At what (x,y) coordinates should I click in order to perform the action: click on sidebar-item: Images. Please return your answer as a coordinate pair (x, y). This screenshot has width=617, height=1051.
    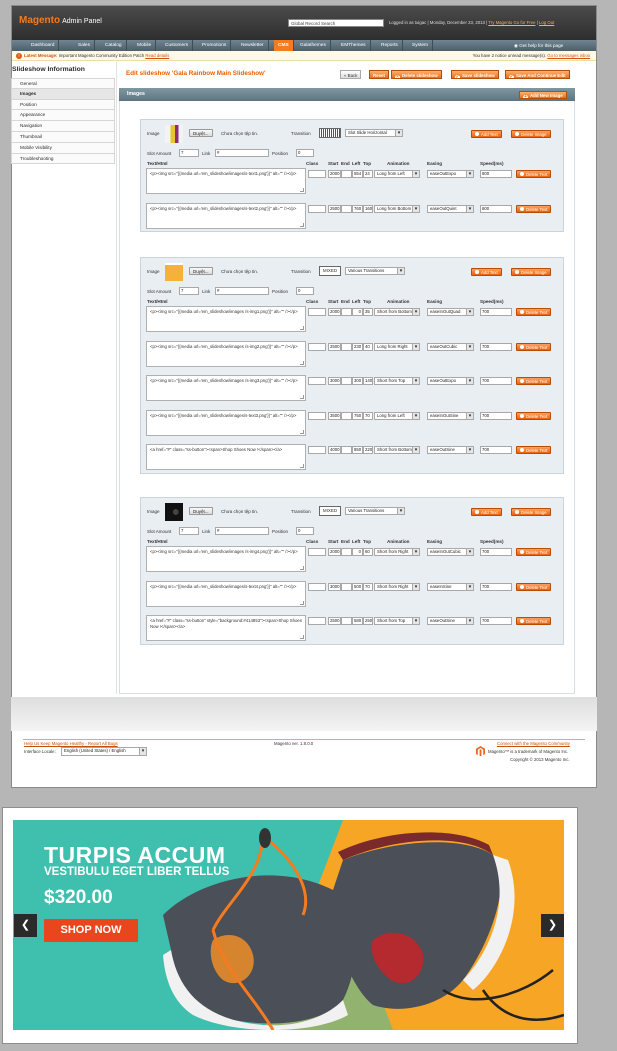
    Looking at the image, I should click on (63, 94).